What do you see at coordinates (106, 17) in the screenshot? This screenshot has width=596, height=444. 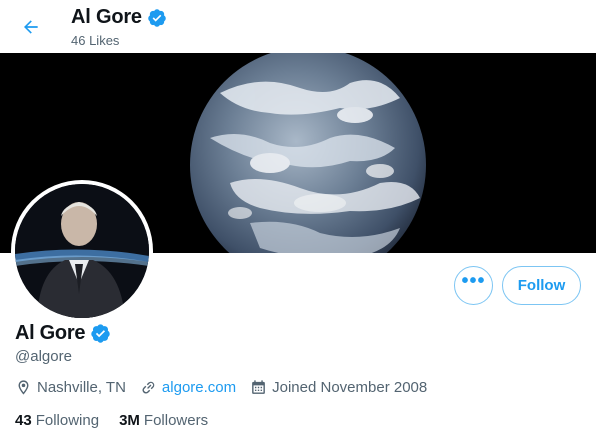 I see `header-title: Al Gore` at bounding box center [106, 17].